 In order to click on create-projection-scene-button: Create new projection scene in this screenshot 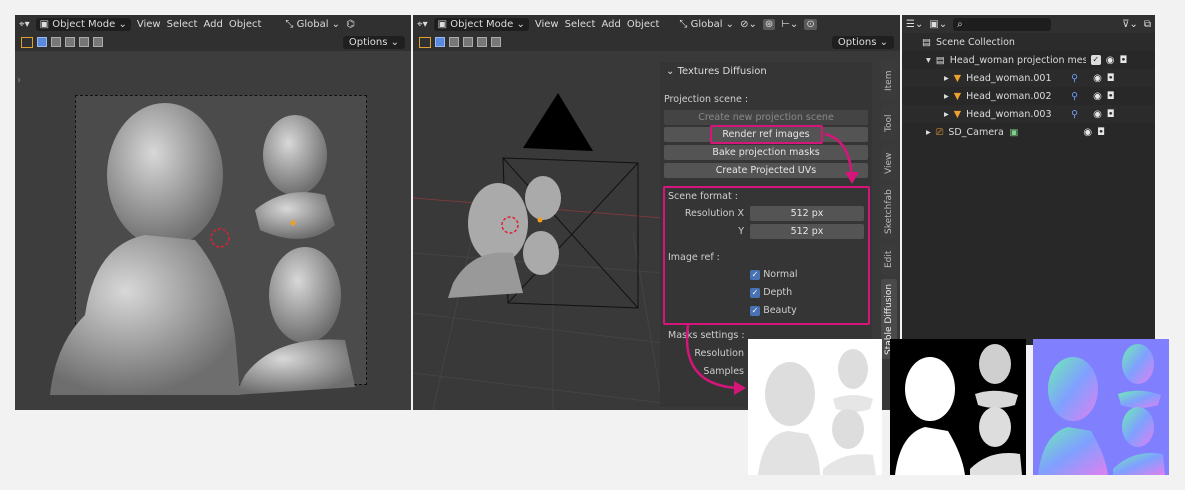, I will do `click(766, 117)`.